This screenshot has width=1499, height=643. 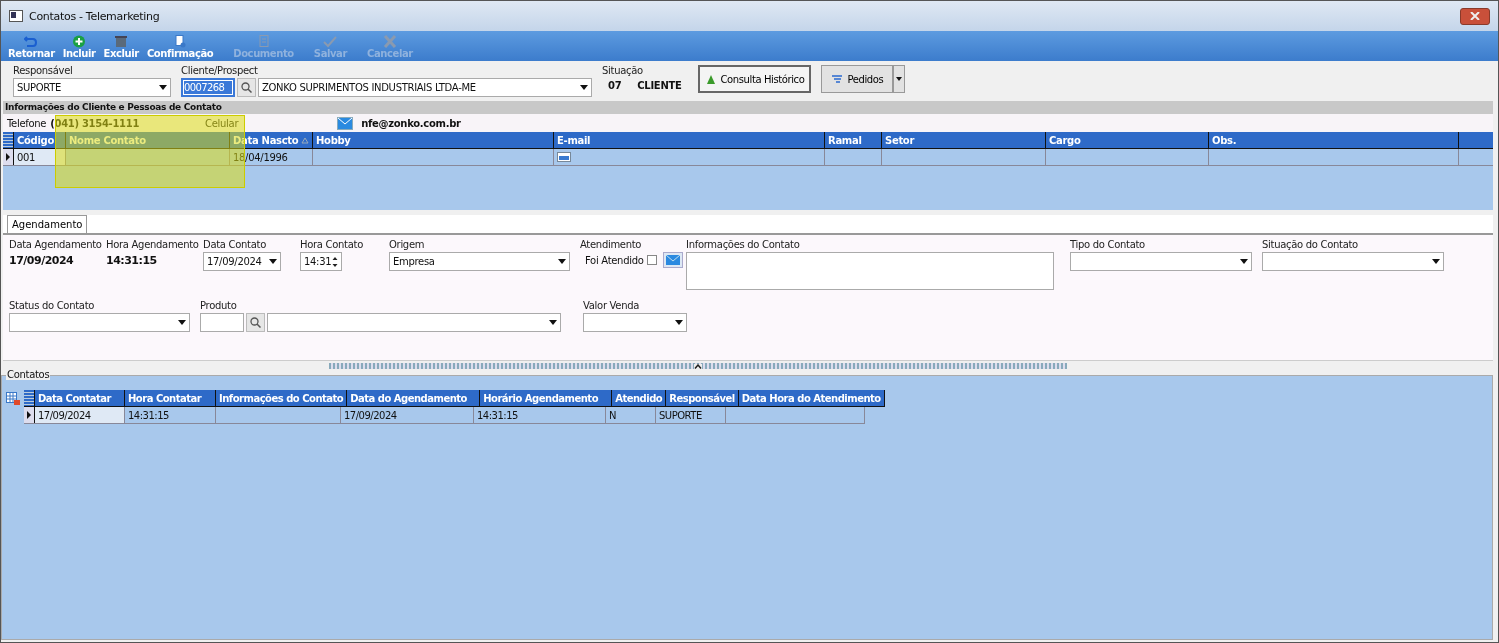 I want to click on close-button, so click(x=1475, y=16).